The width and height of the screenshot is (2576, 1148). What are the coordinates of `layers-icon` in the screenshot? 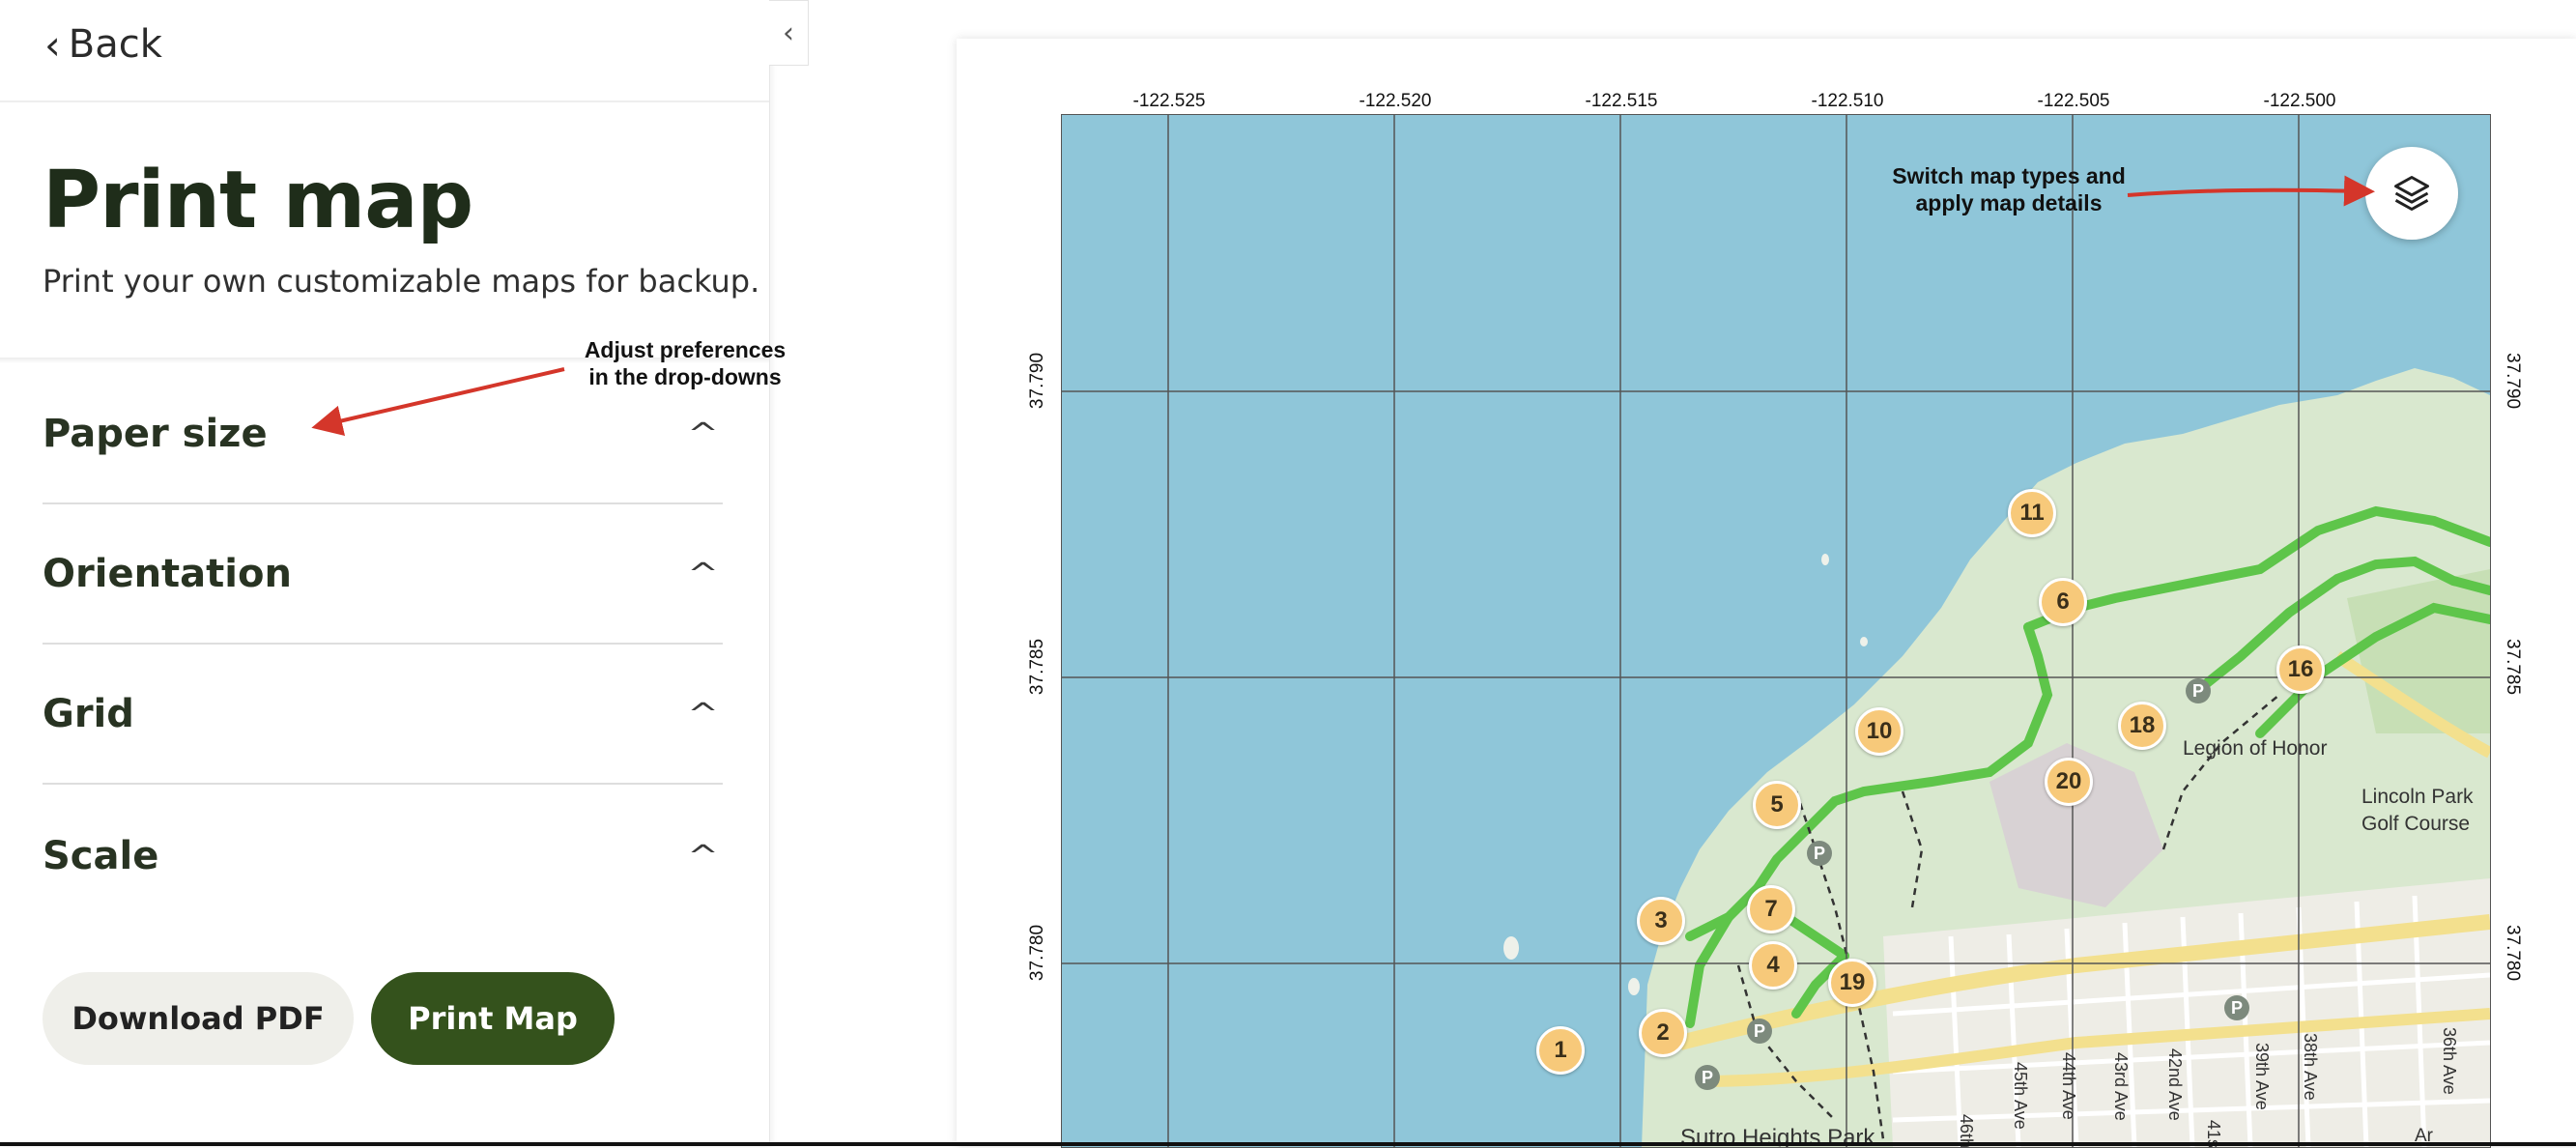 It's located at (2412, 193).